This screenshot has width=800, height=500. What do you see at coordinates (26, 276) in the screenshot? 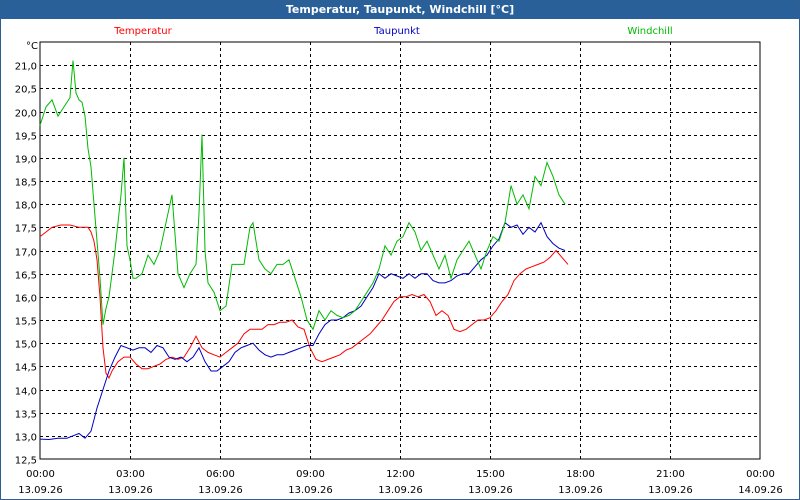
I see `y-tick-label: 16,5` at bounding box center [26, 276].